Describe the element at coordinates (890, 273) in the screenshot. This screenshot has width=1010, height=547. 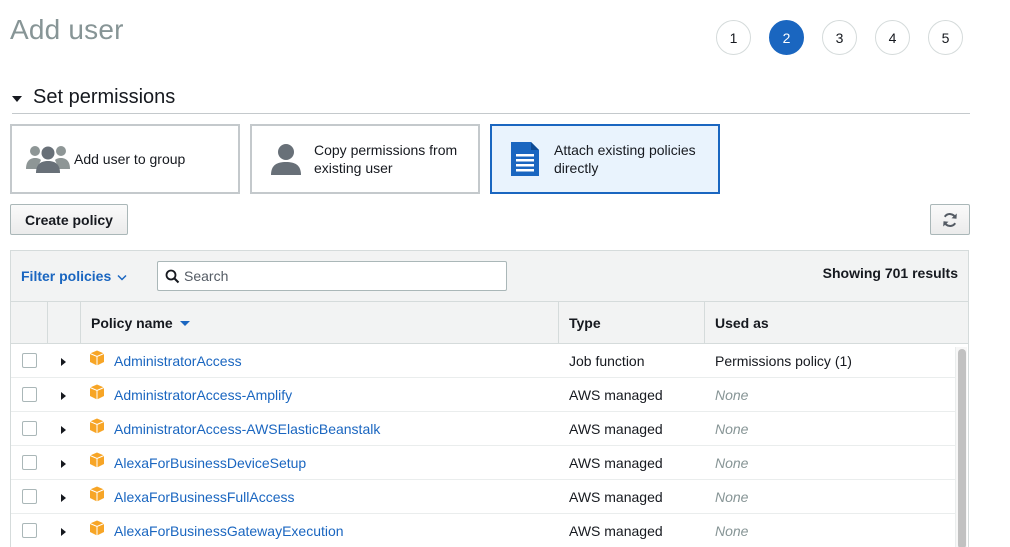
I see `results-count: Showing 701 results` at that location.